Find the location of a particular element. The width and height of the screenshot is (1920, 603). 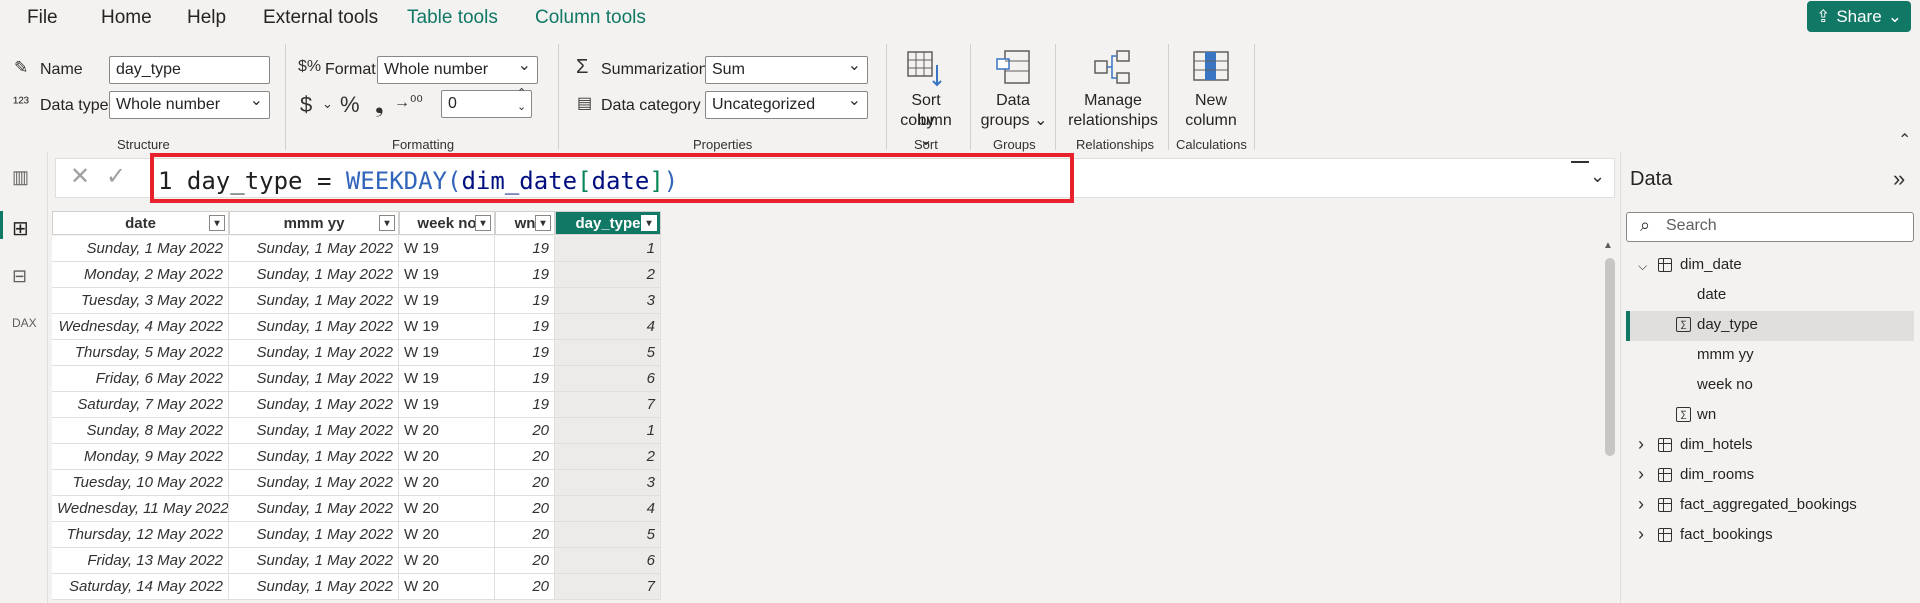

table-cell-date: Thursday, 12 May 2022 is located at coordinates (140, 535).